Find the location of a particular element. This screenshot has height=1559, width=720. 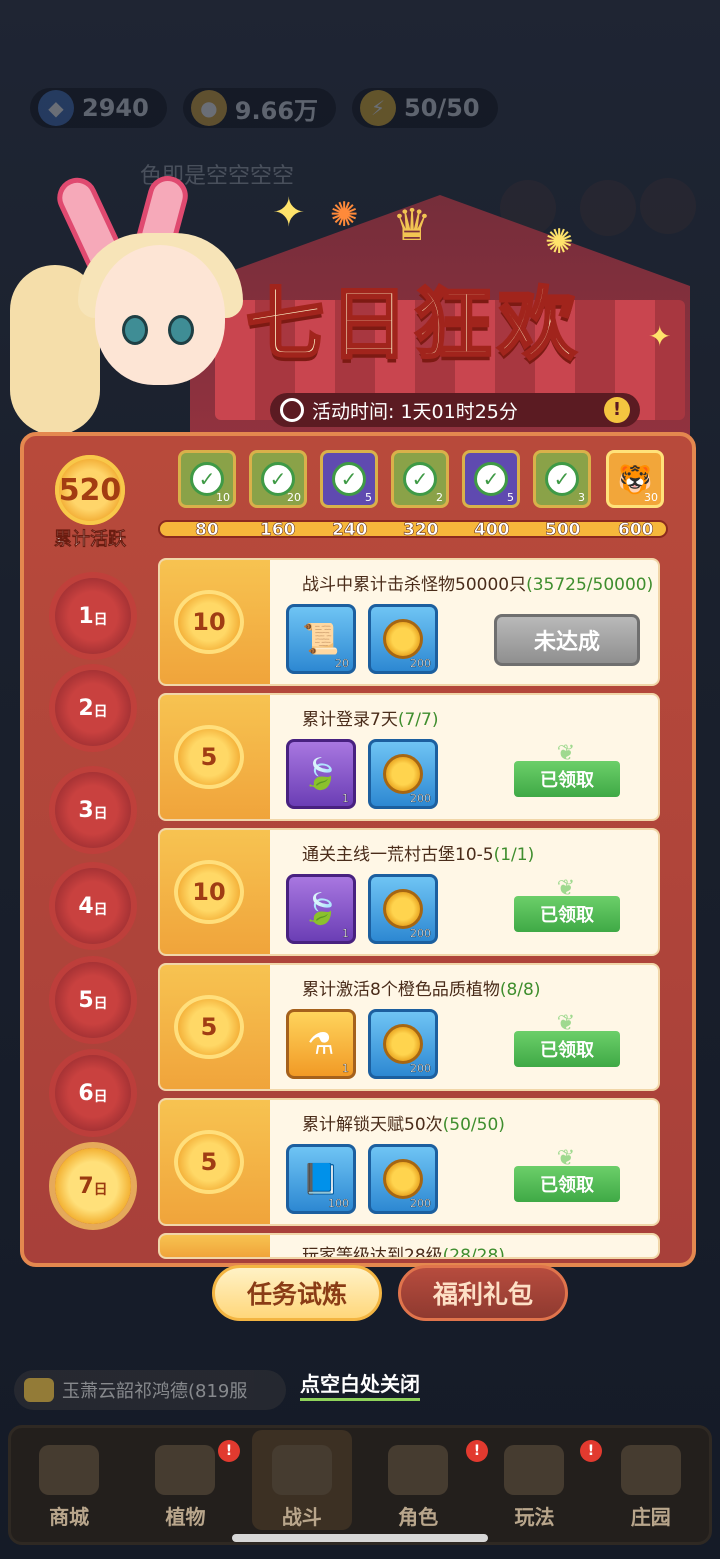

chest-count: 2 is located at coordinates (439, 497).